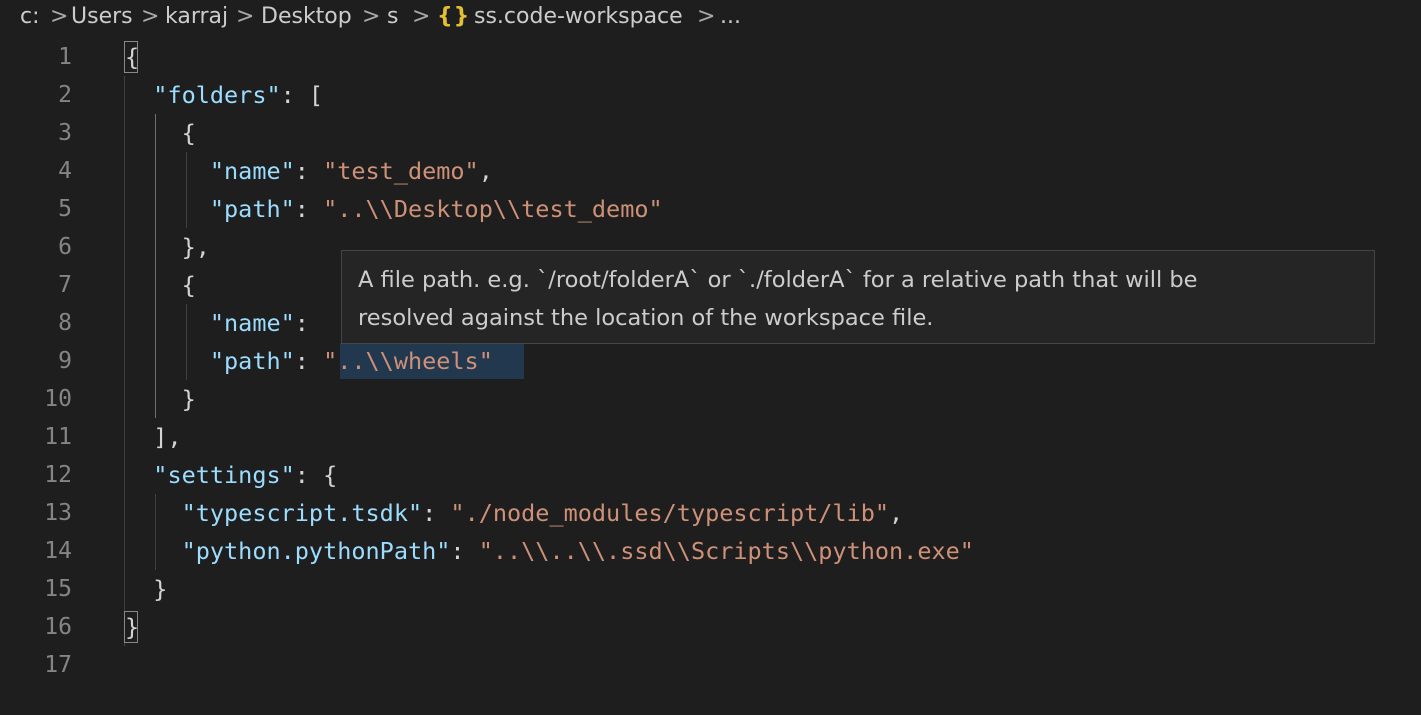 This screenshot has width=1421, height=715. What do you see at coordinates (726, 551) in the screenshot?
I see `json-string: "..\\..\\.ssd\\Scripts\\python.exe"` at bounding box center [726, 551].